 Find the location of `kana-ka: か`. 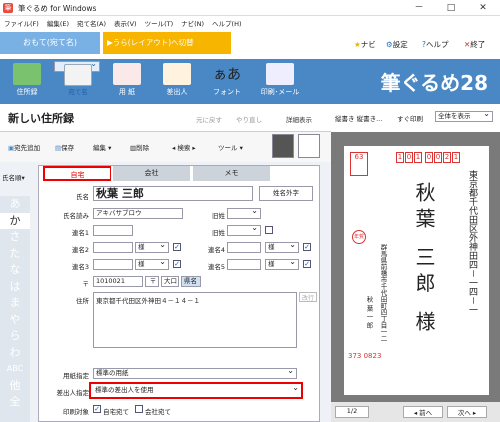

kana-ka: か is located at coordinates (15, 220).